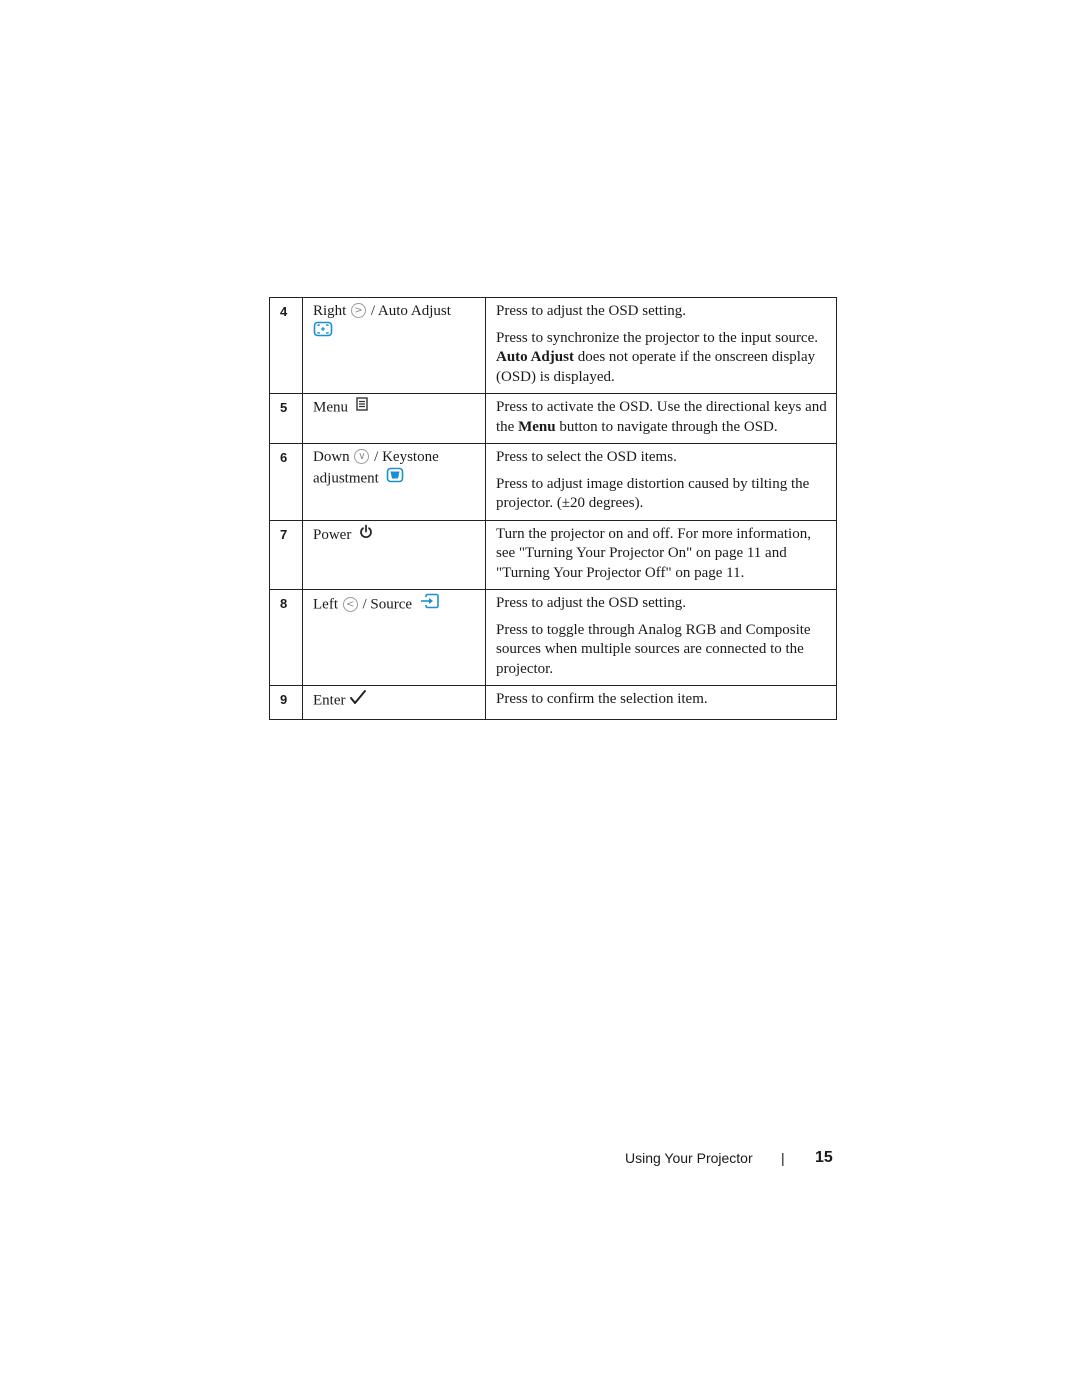  Describe the element at coordinates (395, 478) in the screenshot. I see `keystone-icon` at that location.